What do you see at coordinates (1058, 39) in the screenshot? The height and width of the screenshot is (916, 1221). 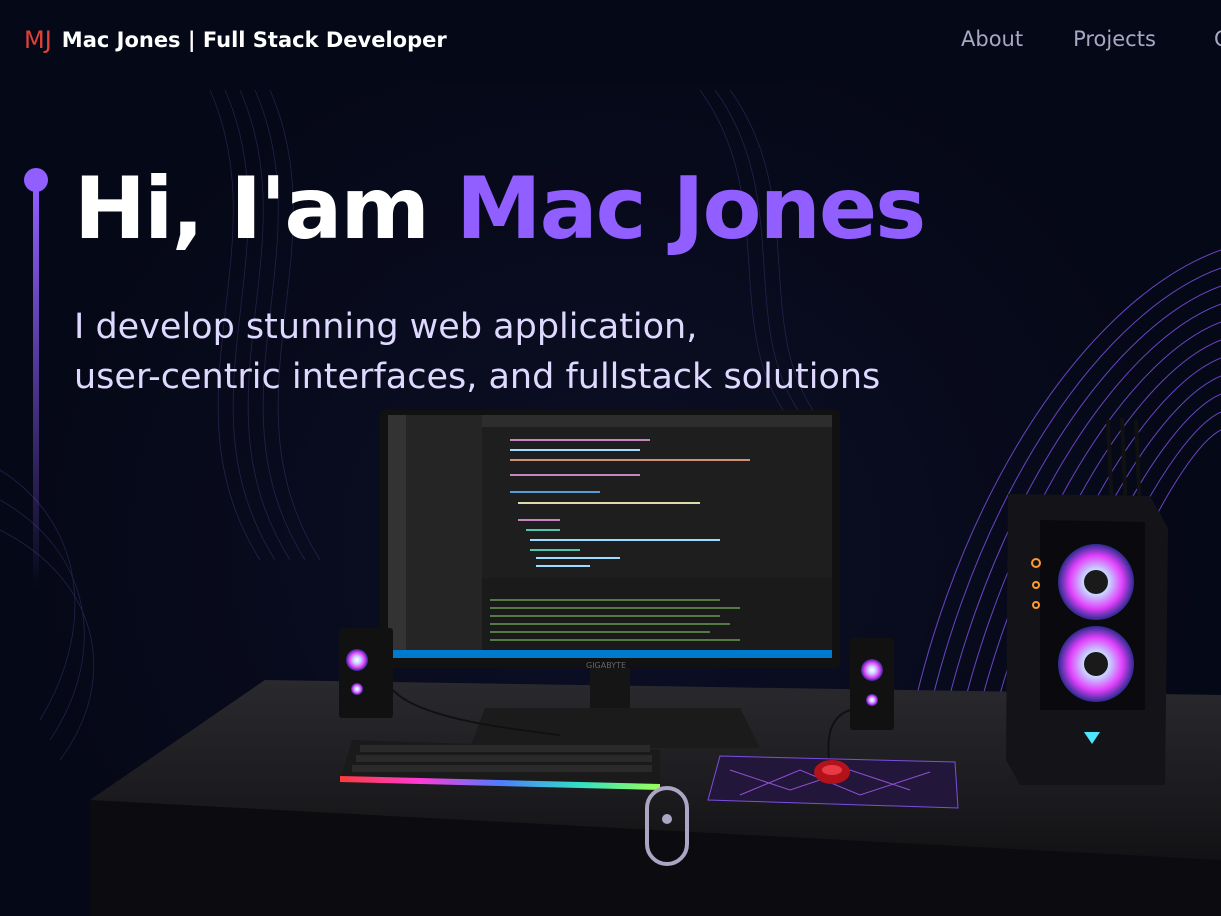 I see `nav-links: About Projects` at bounding box center [1058, 39].